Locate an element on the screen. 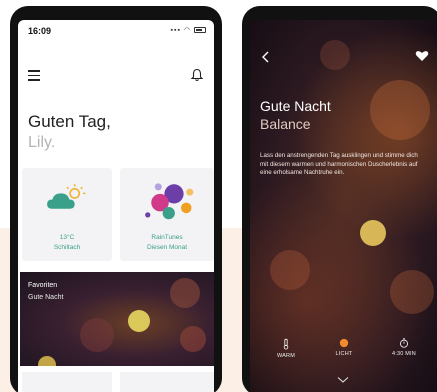 Image resolution: width=437 pixels, height=392 pixels. favorites-subtitle: Gute Nacht is located at coordinates (46, 297).